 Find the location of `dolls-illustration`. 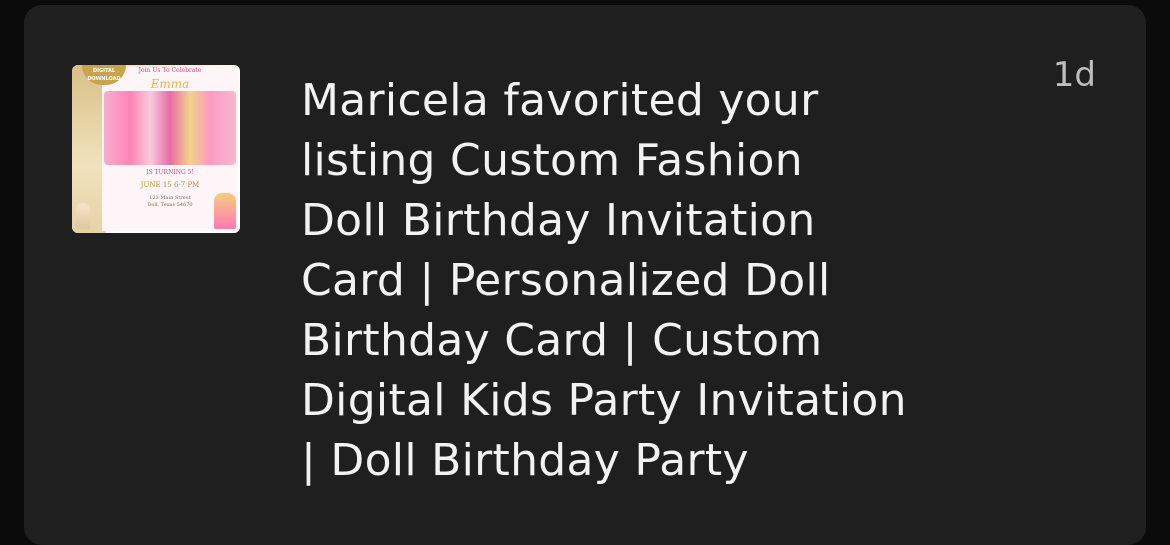

dolls-illustration is located at coordinates (170, 128).